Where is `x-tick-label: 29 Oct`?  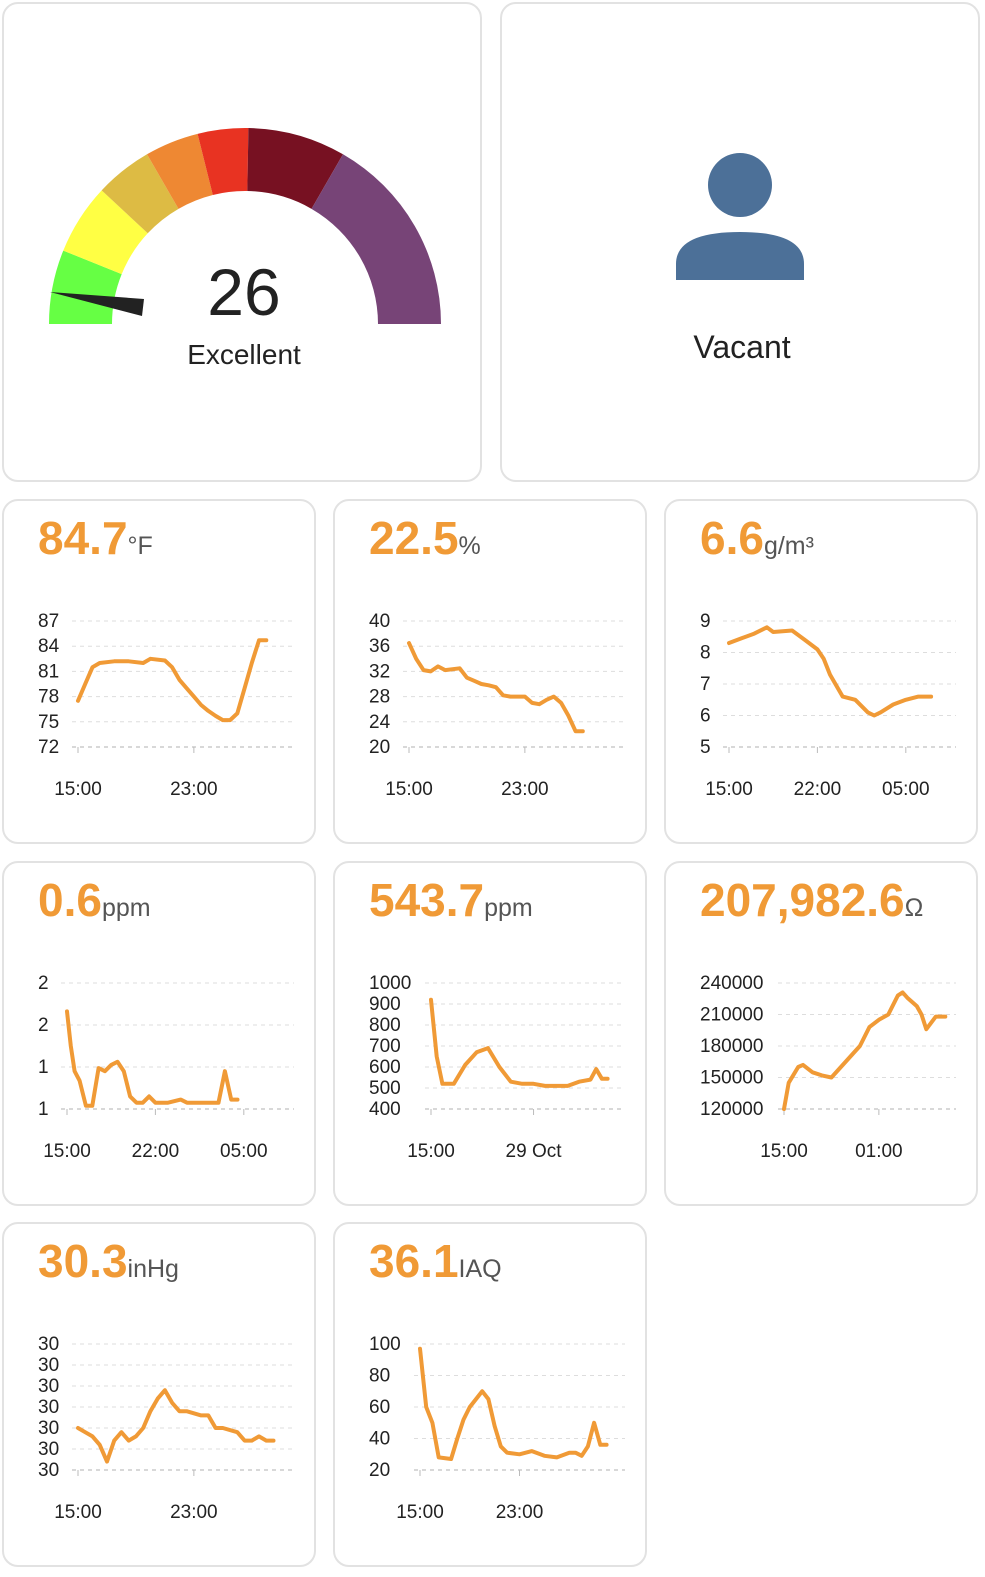 x-tick-label: 29 Oct is located at coordinates (534, 1151).